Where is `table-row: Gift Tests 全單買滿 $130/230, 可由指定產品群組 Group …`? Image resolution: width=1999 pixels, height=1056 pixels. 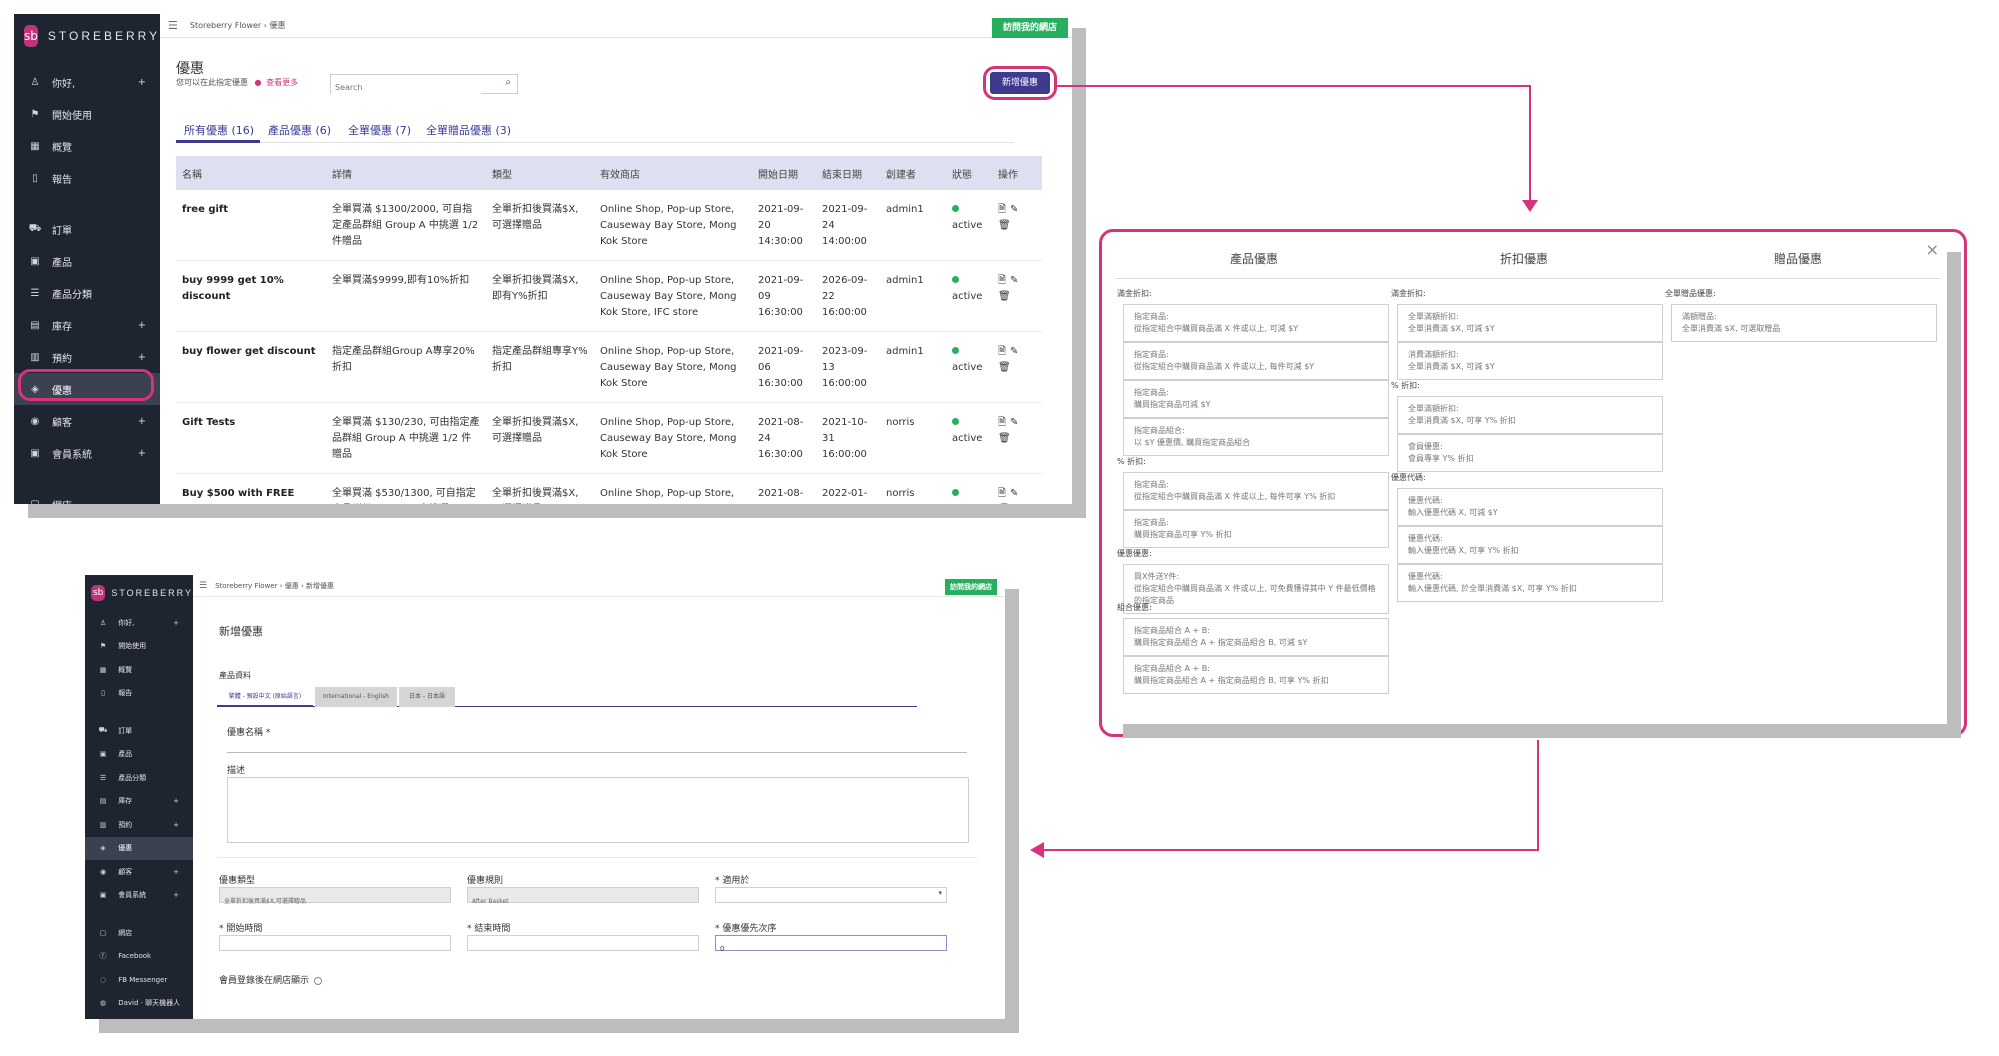 table-row: Gift Tests 全單買滿 $130/230, 可由指定產品群組 Group … is located at coordinates (609, 438).